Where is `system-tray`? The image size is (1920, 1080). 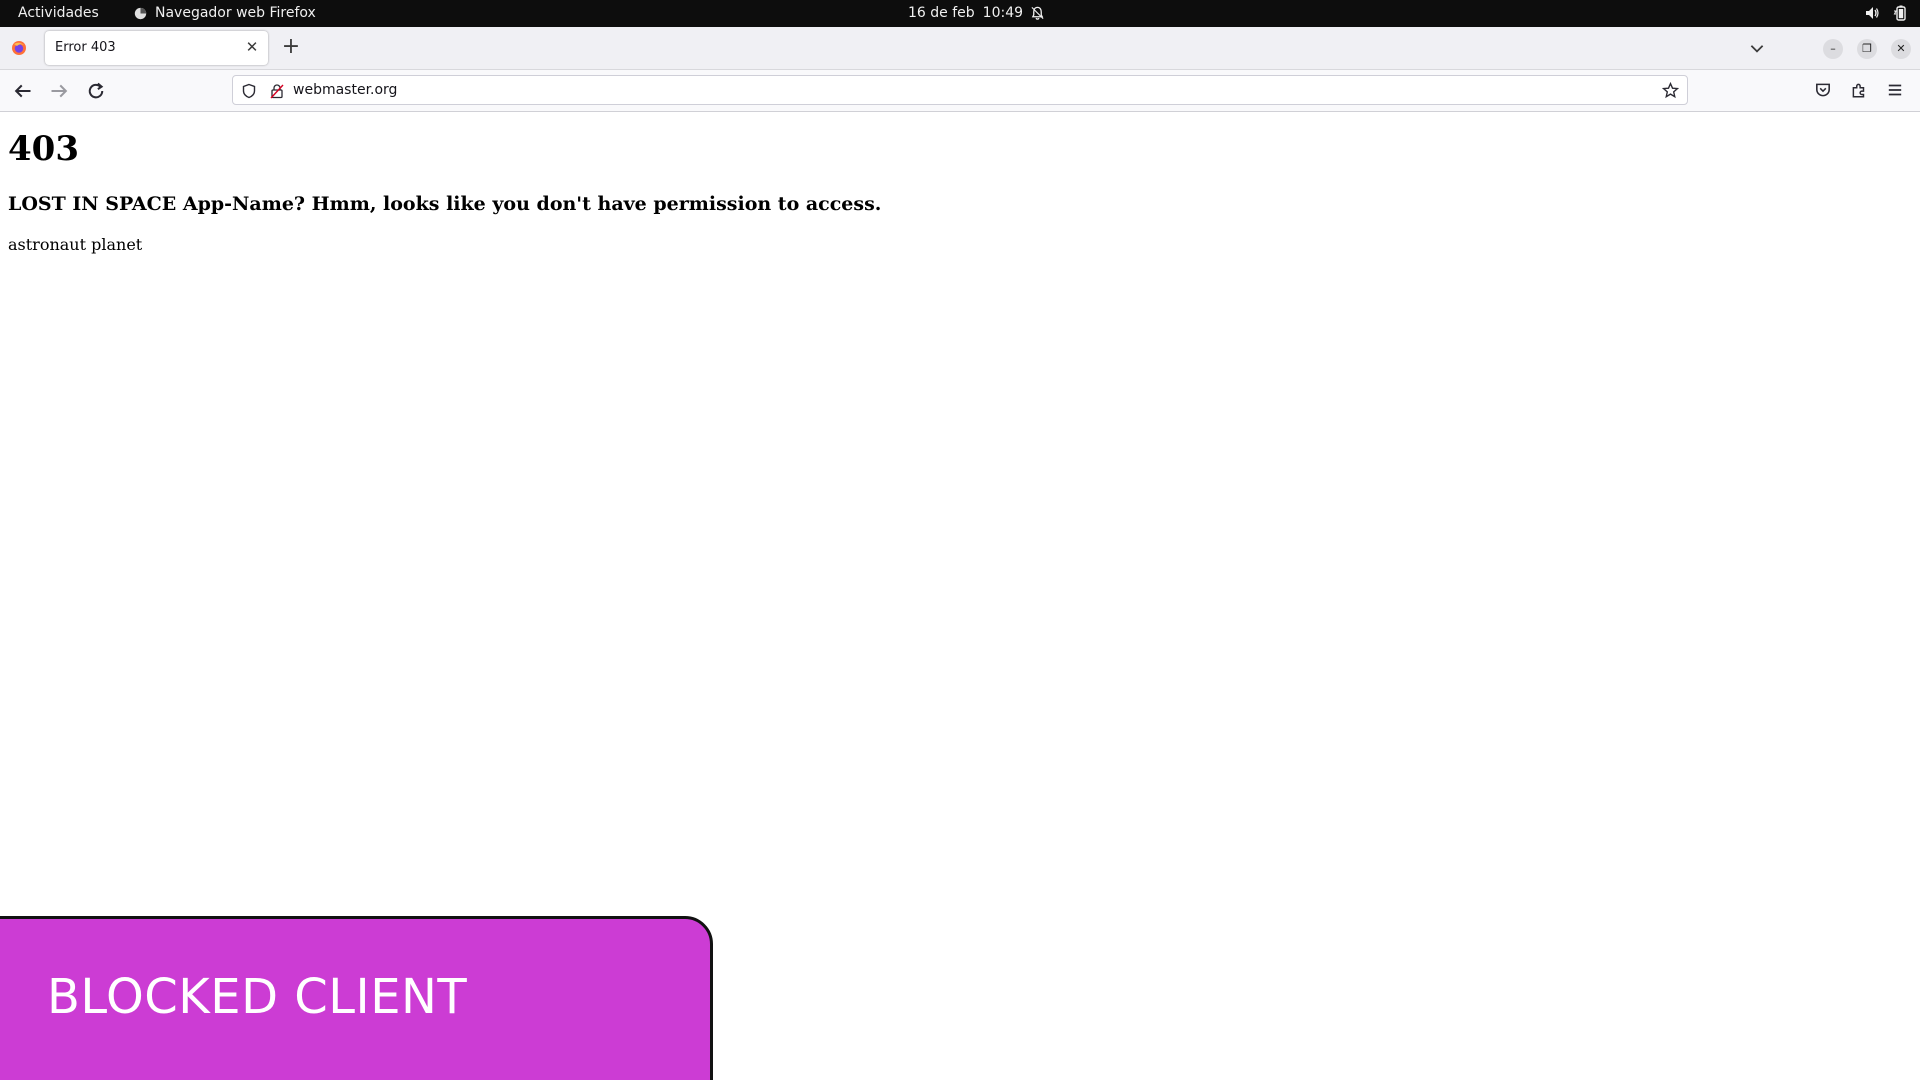 system-tray is located at coordinates (1886, 13).